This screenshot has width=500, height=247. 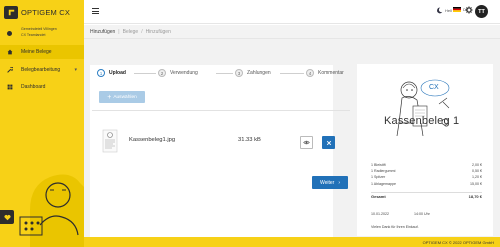 I want to click on step-label: Upload, so click(x=117, y=73).